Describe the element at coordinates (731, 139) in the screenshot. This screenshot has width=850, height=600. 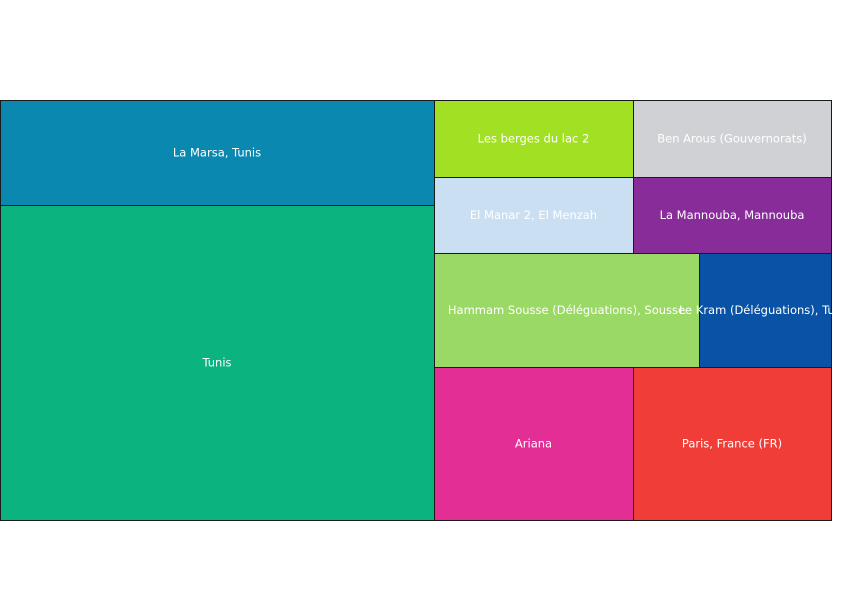
I see `treemap-tile-label: Ben Arous (Gouvernorats)` at that location.